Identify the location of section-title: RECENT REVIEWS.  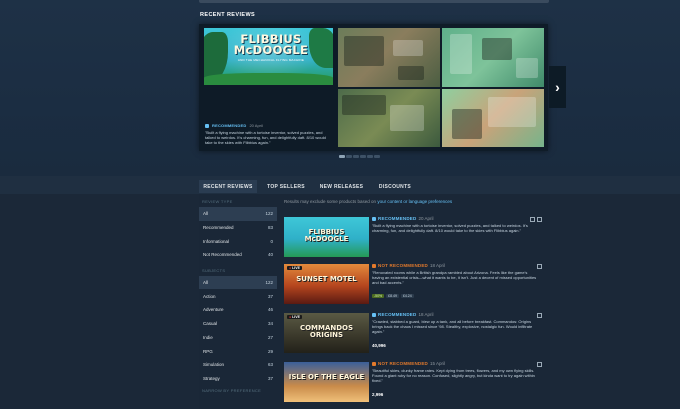
(228, 15).